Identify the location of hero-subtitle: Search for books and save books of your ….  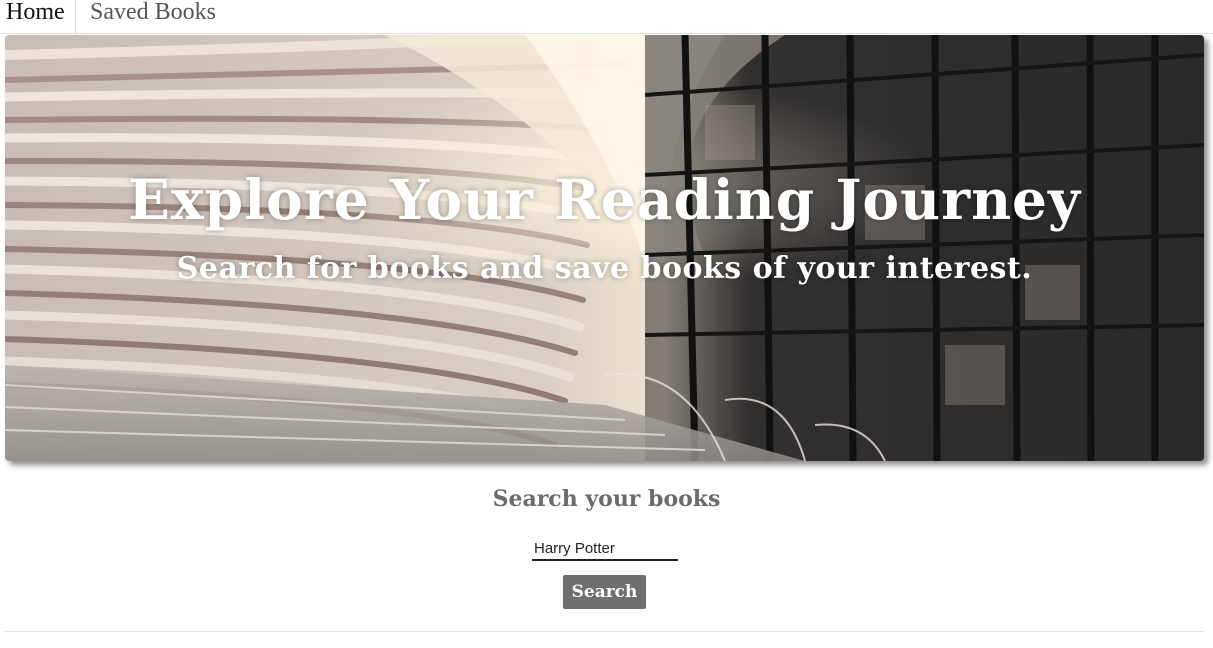
(604, 268).